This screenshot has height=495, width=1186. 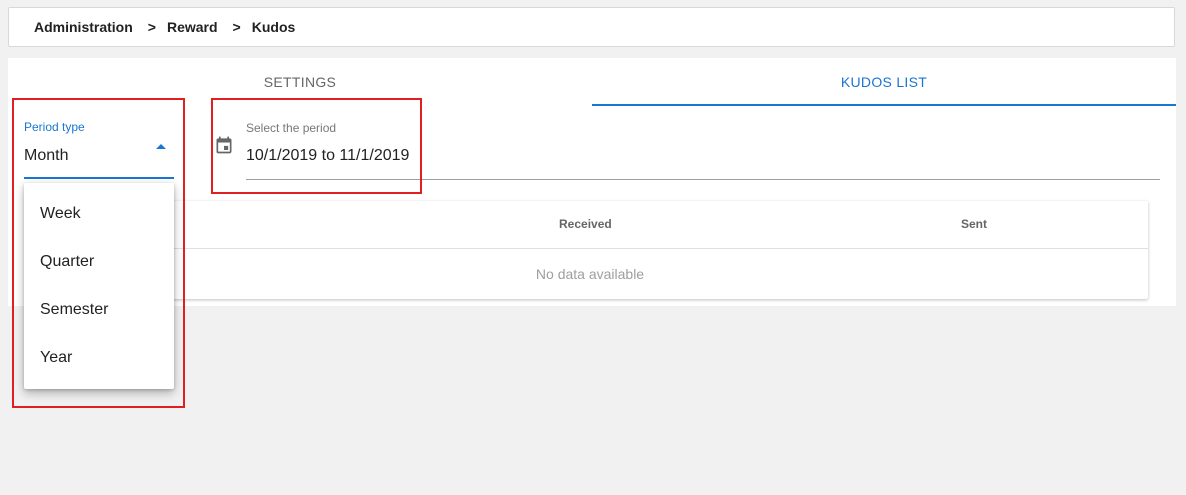 I want to click on menu-item-quarter: Quarter, so click(x=99, y=262).